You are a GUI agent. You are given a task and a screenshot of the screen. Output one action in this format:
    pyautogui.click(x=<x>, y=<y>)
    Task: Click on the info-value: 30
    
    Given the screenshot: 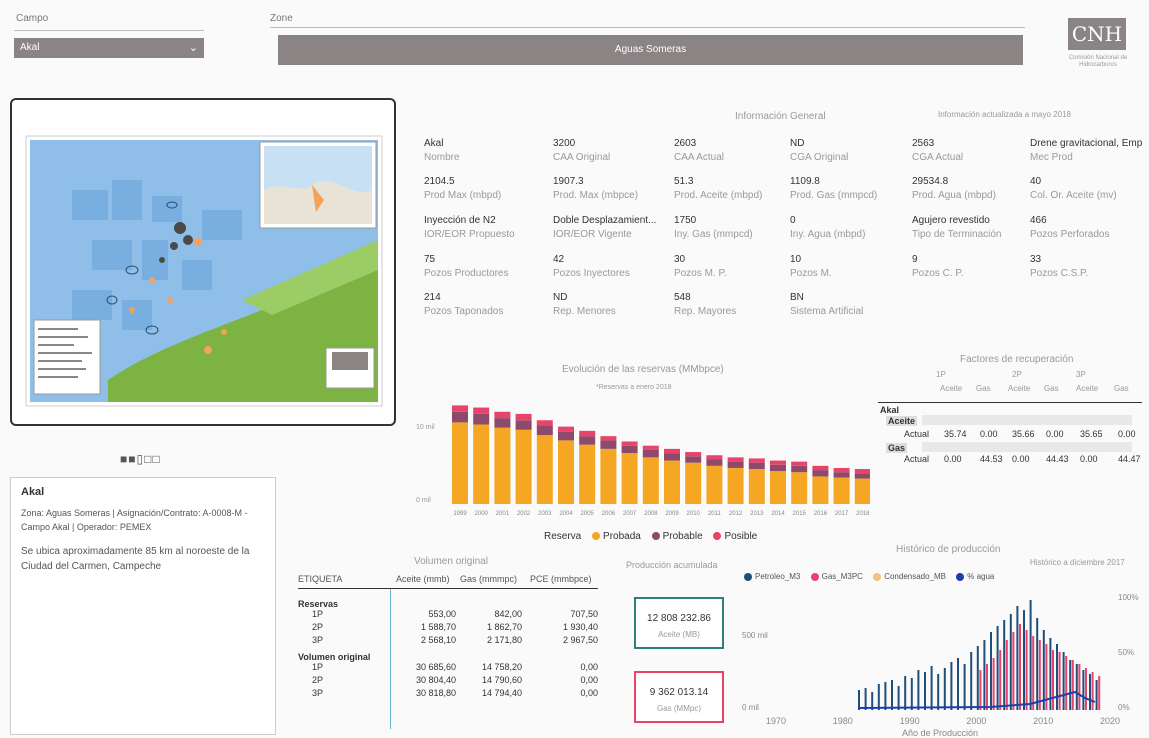 What is the action you would take?
    pyautogui.click(x=680, y=259)
    